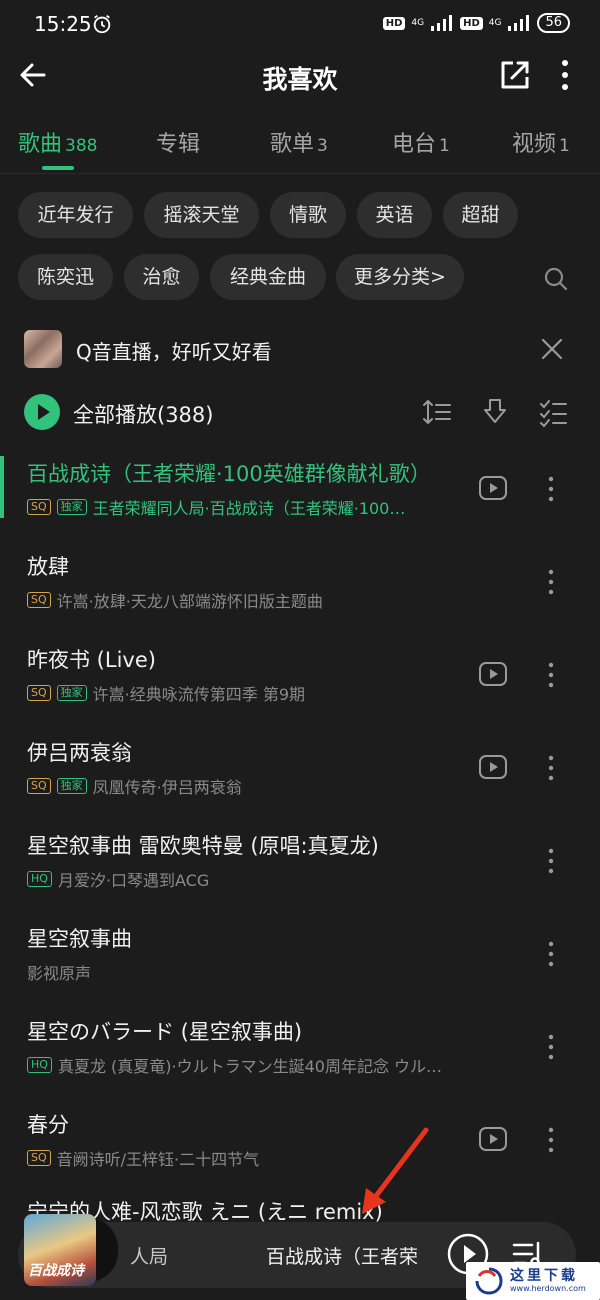  Describe the element at coordinates (158, 1159) in the screenshot. I see `song-subtitle: 音阙诗听/王梓钰·二十四节气` at that location.